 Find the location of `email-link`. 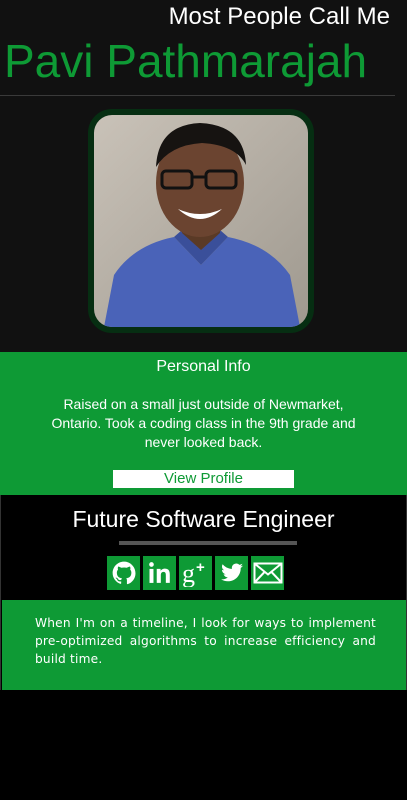

email-link is located at coordinates (267, 573).